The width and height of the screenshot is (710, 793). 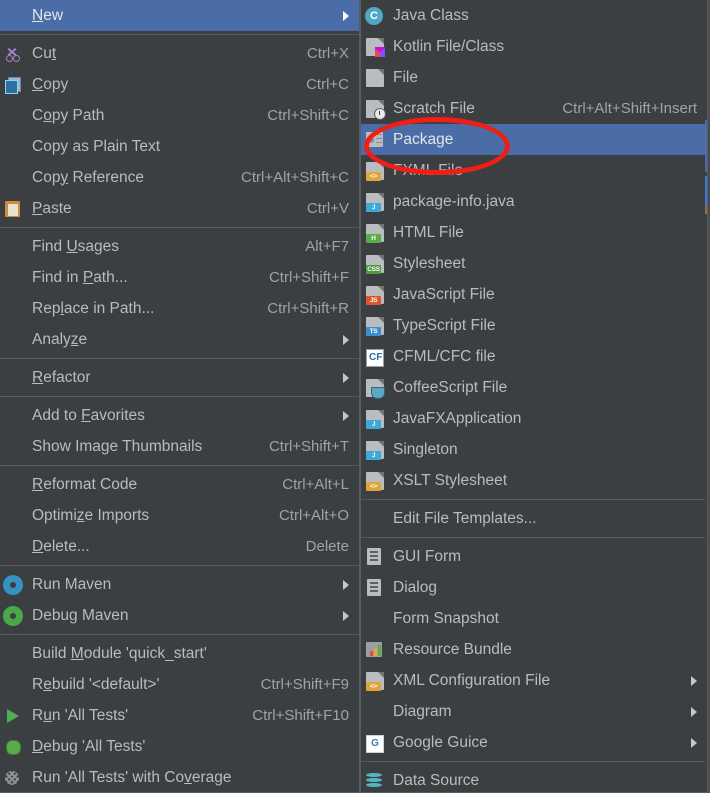 I want to click on new-submenu-item-coffeescript-file: CoffeeScript File, so click(x=534, y=387).